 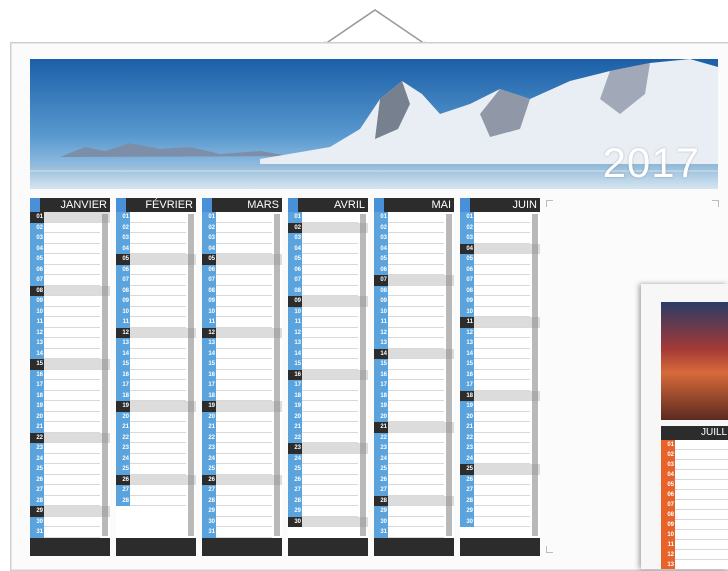 I want to click on day-row: 23, so click(x=242, y=448).